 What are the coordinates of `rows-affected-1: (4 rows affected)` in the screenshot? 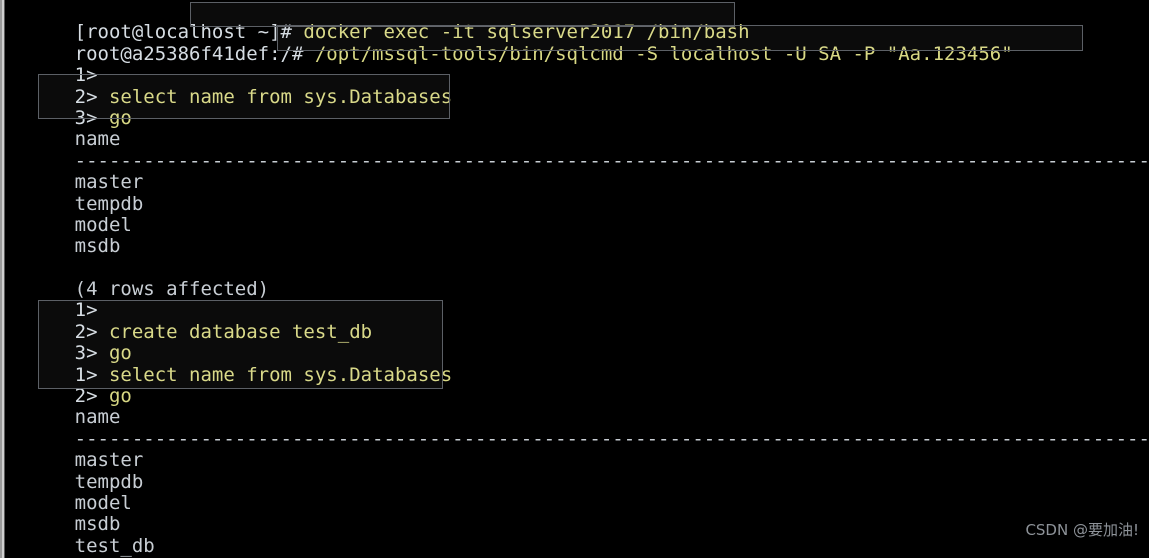 It's located at (577, 278).